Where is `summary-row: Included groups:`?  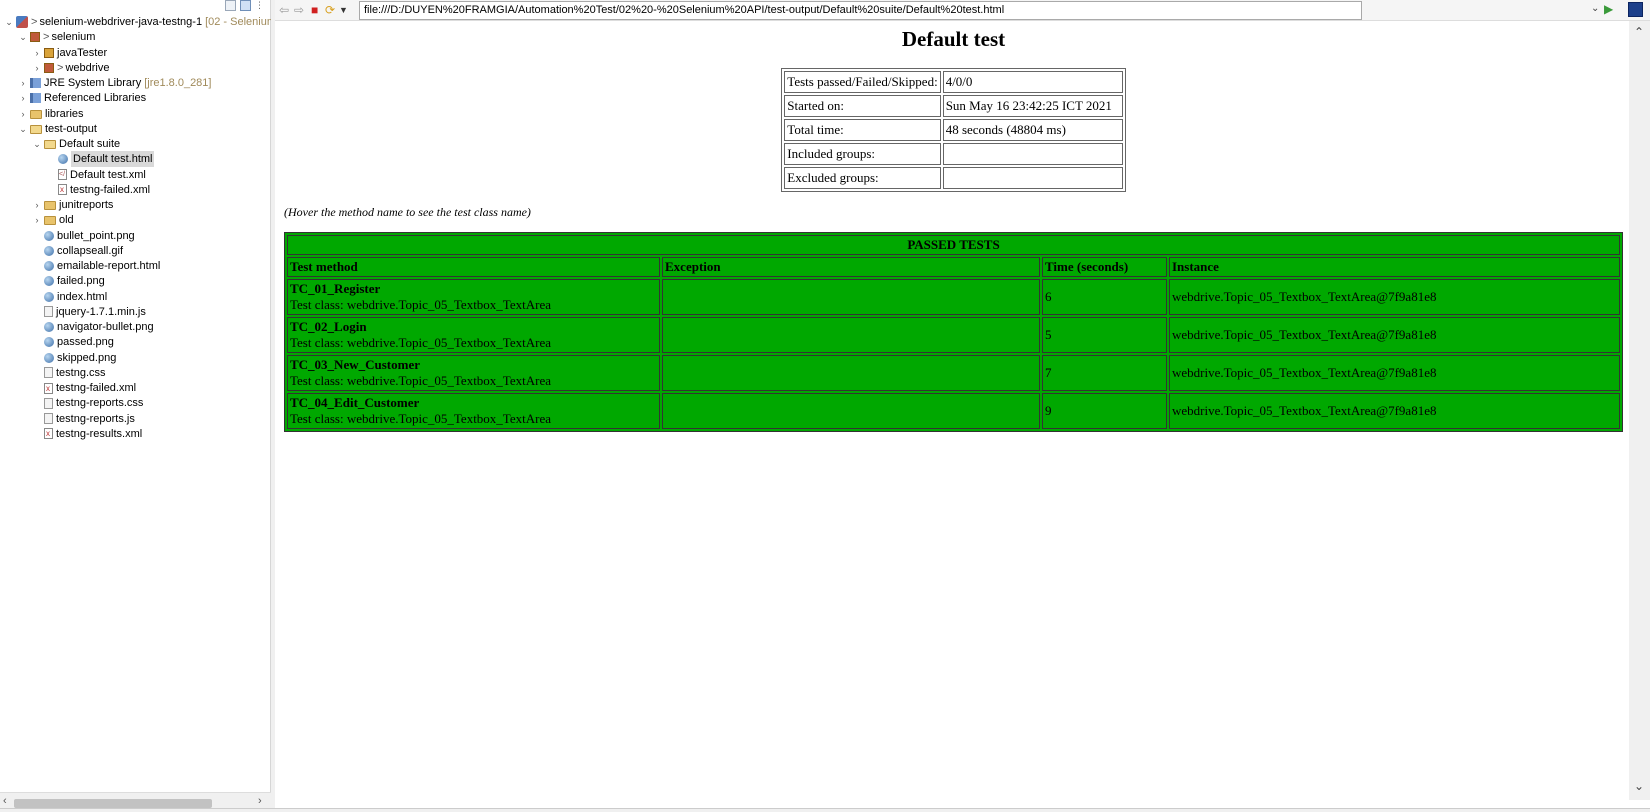
summary-row: Included groups: is located at coordinates (953, 154).